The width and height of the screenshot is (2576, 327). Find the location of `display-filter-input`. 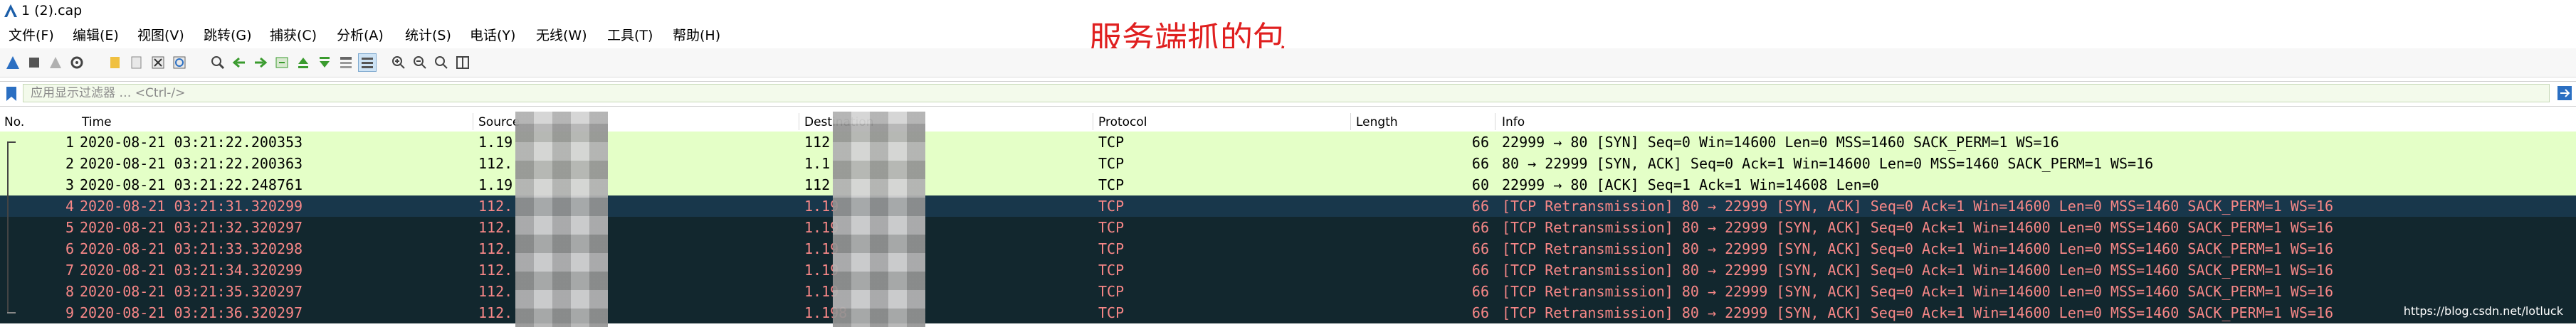

display-filter-input is located at coordinates (1286, 93).